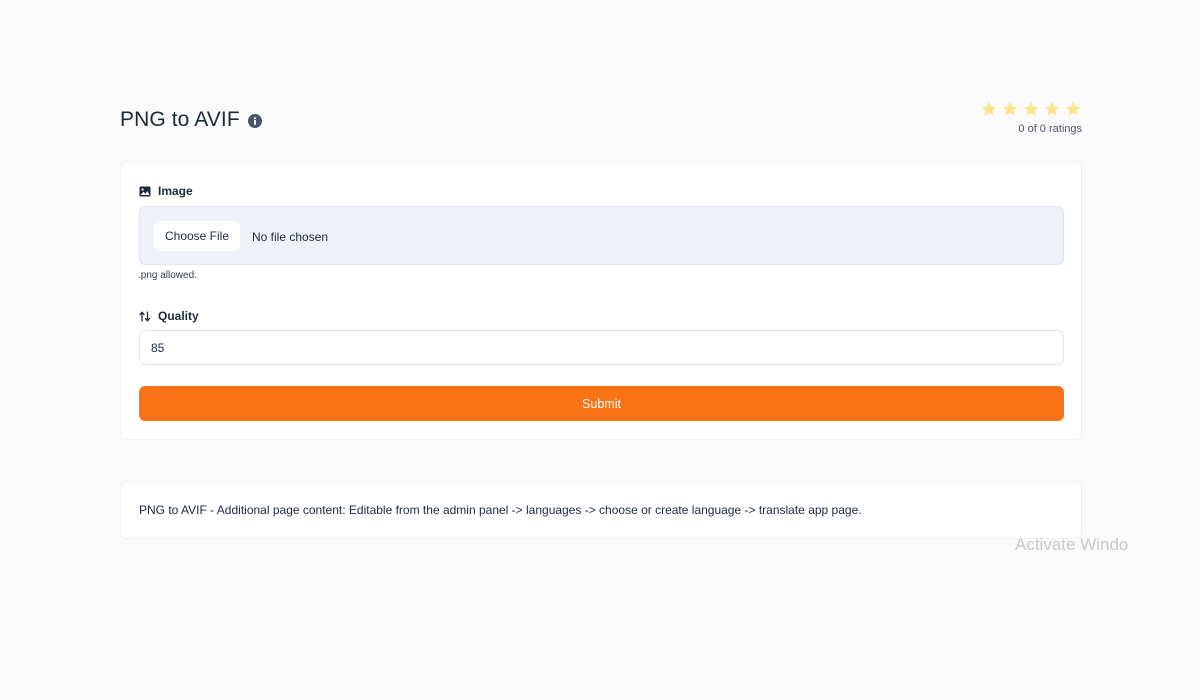  I want to click on quality-field-label: Quality, so click(169, 316).